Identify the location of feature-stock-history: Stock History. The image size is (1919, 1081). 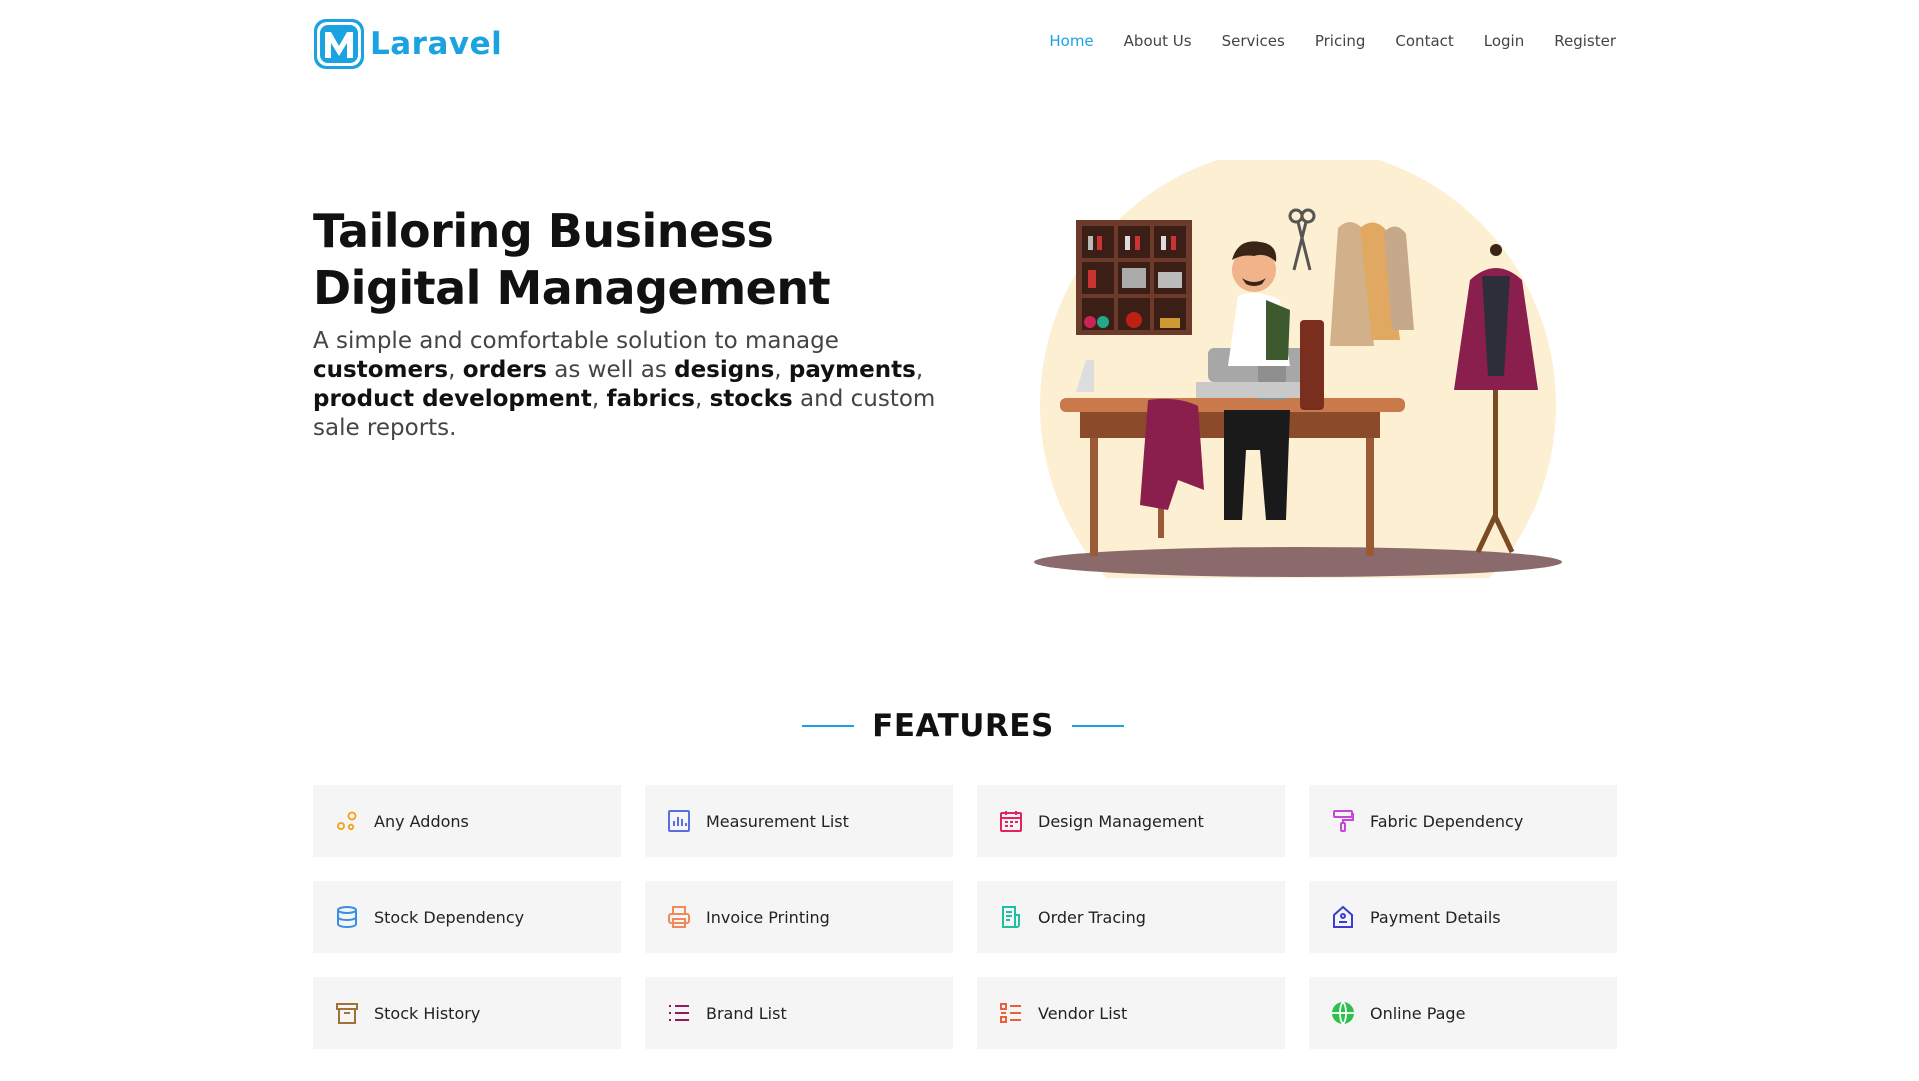
(467, 1013).